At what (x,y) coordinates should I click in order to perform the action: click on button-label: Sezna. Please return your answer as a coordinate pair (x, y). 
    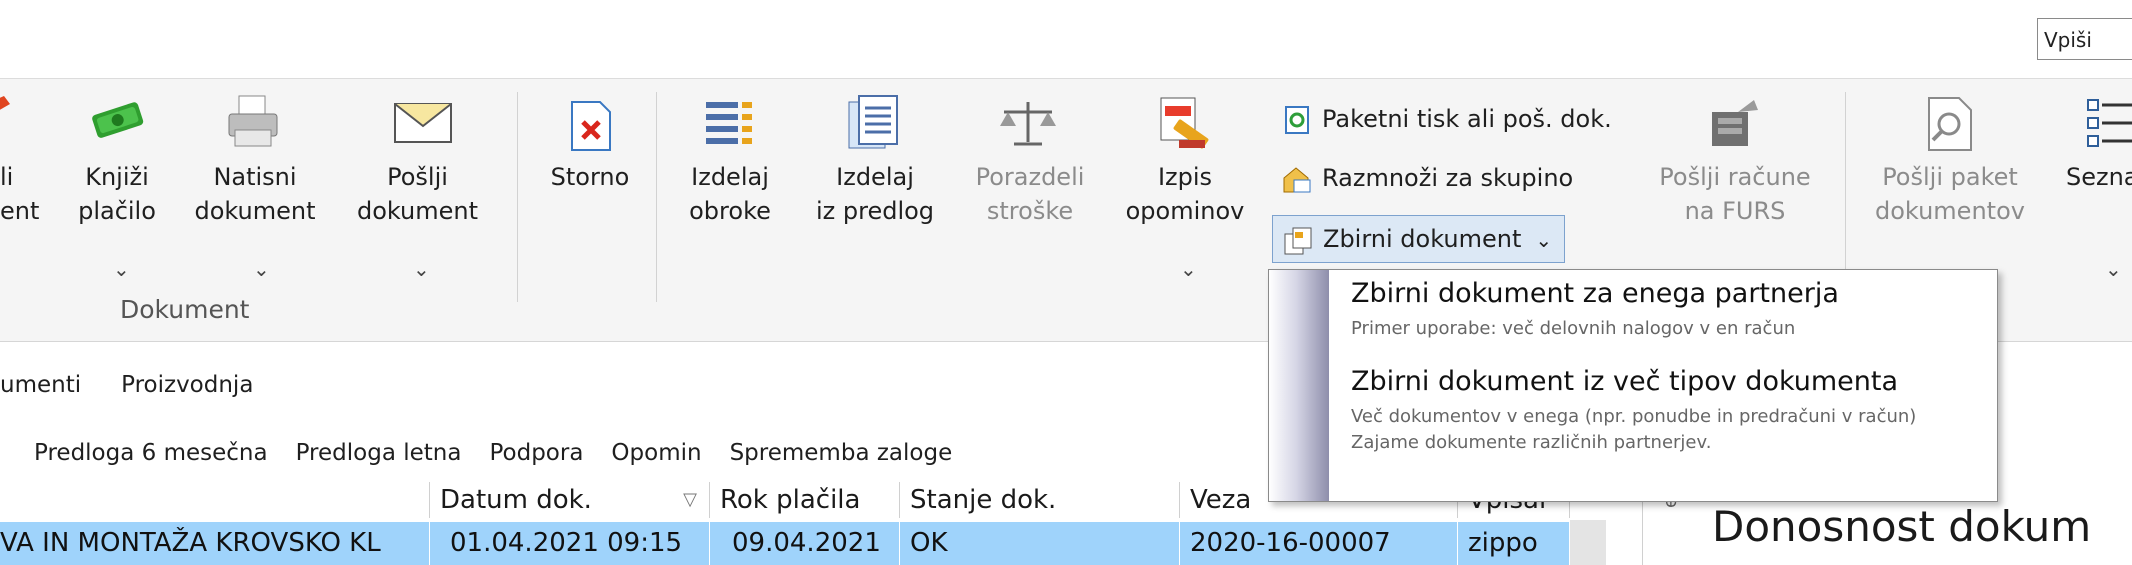
    Looking at the image, I should click on (2099, 177).